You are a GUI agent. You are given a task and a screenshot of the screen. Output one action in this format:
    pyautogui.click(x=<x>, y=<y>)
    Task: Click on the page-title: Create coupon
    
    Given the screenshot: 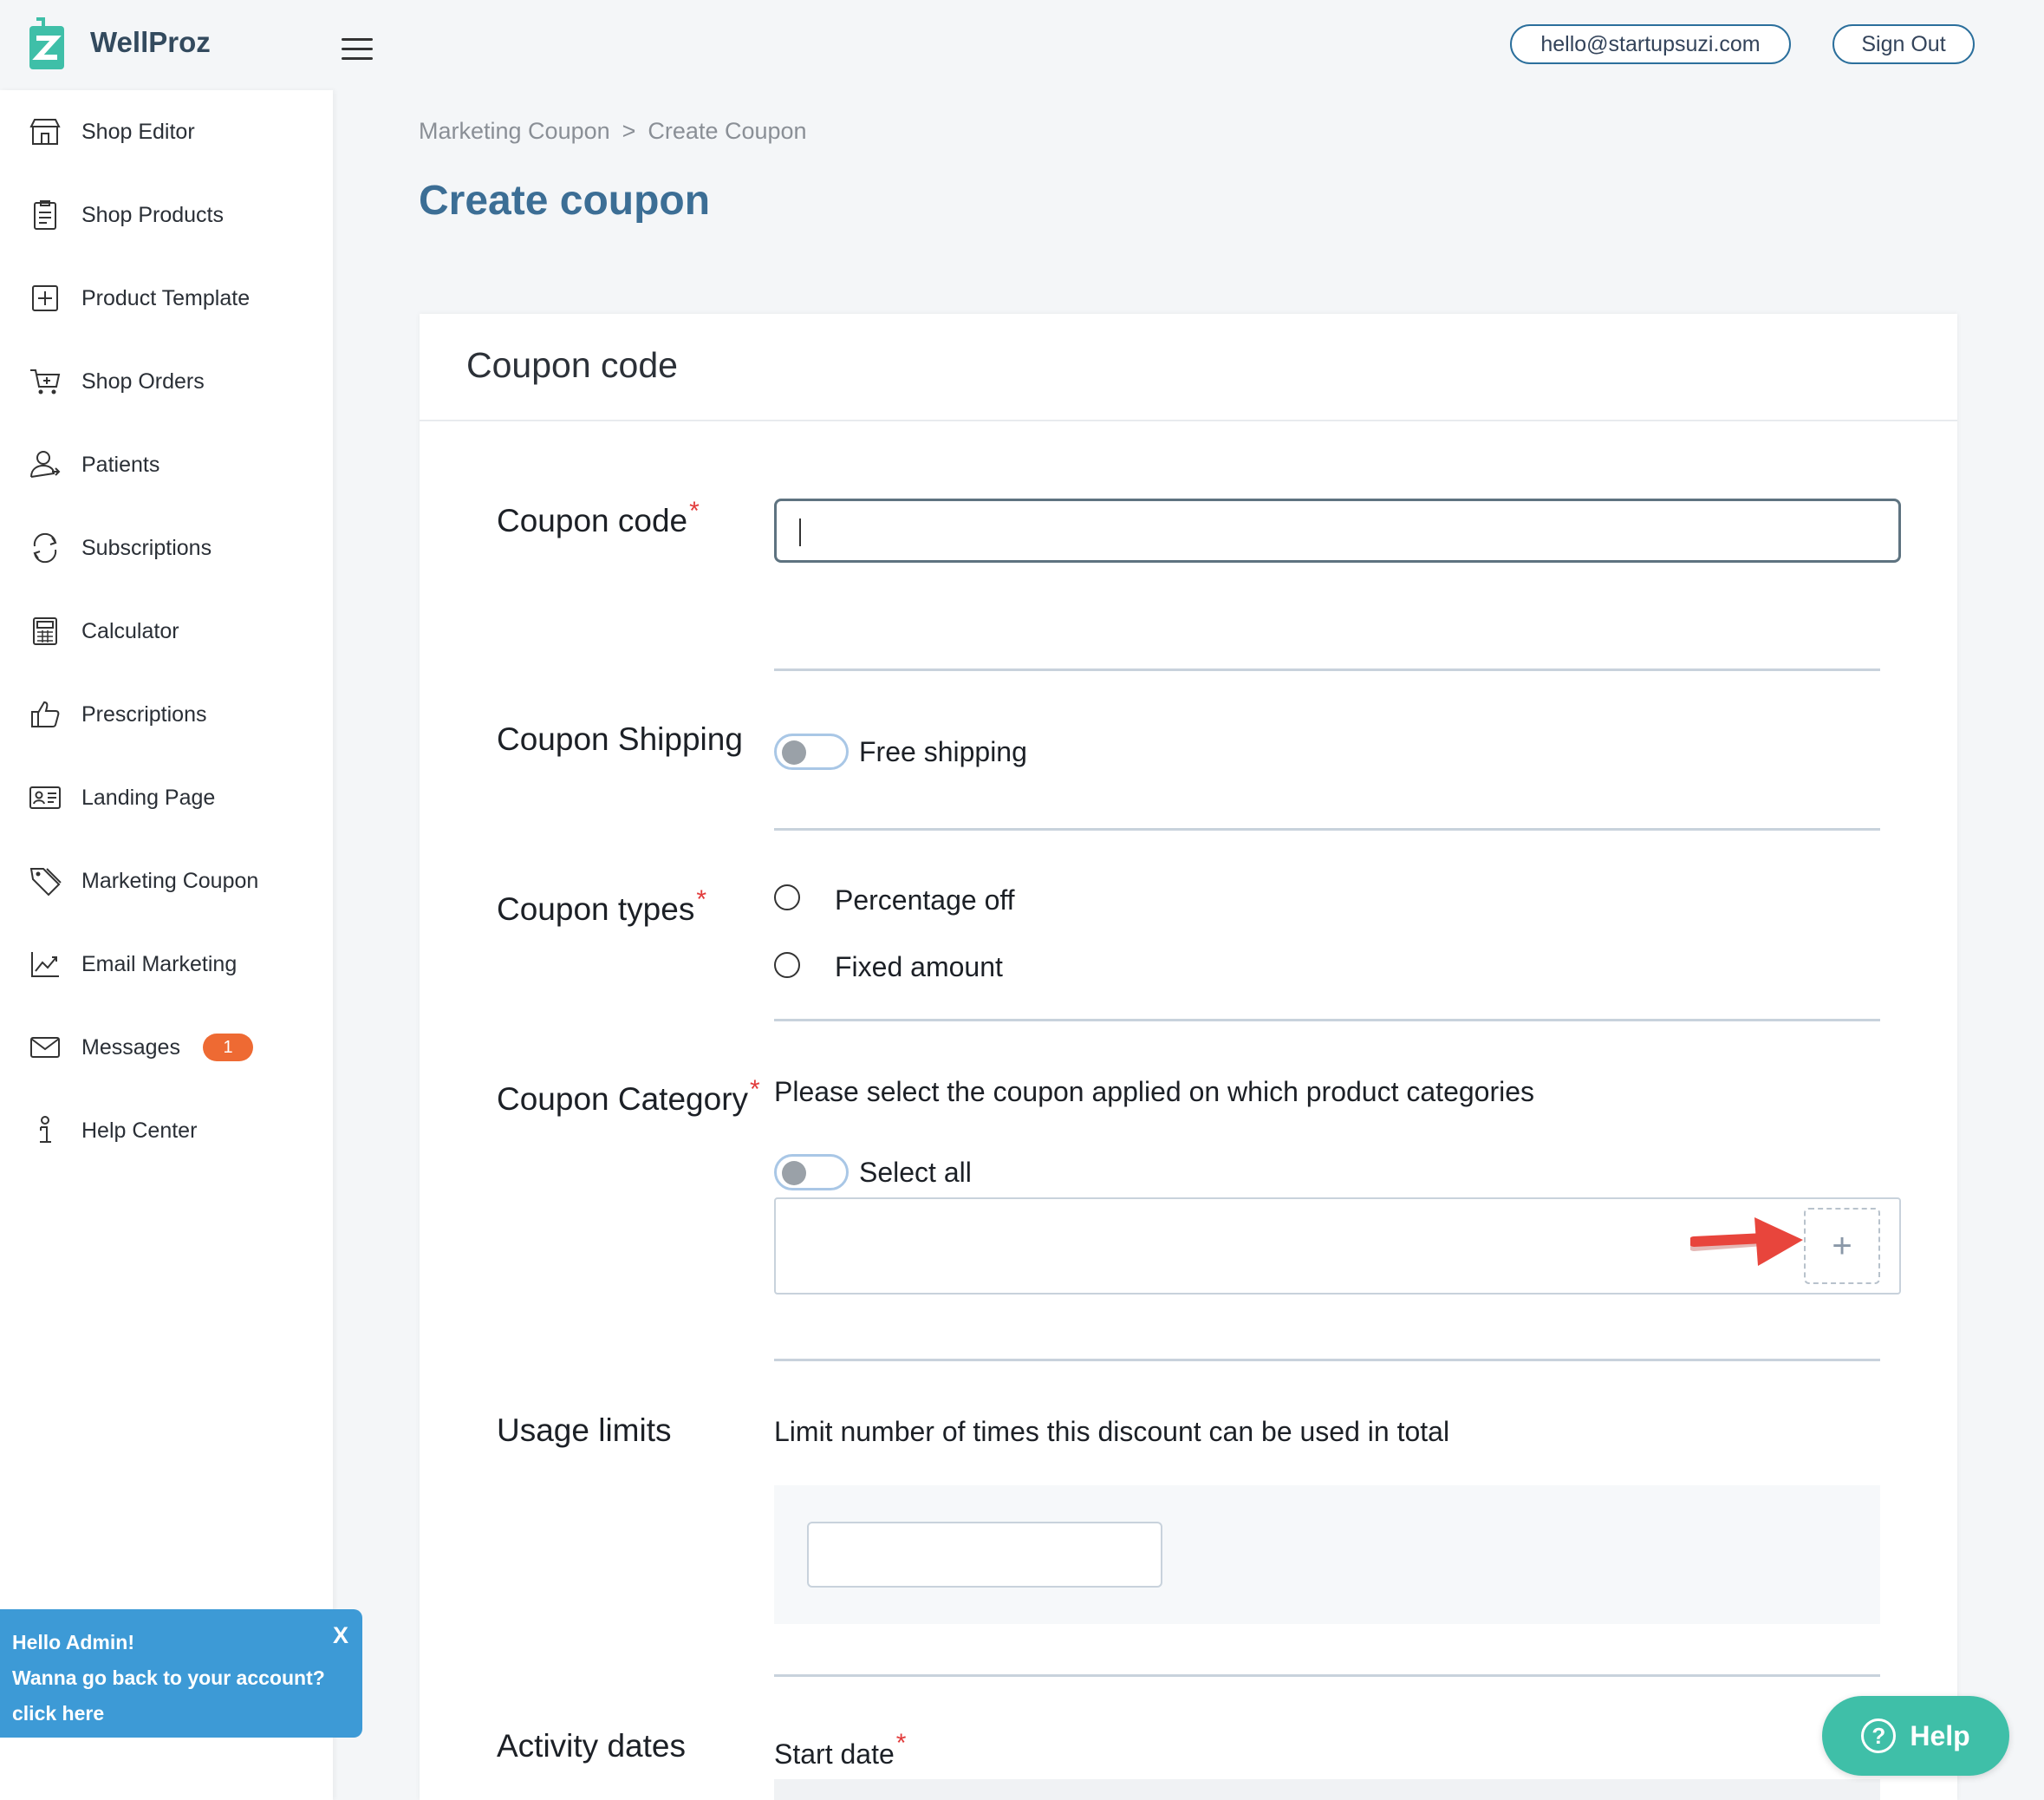 What is the action you would take?
    pyautogui.click(x=565, y=201)
    